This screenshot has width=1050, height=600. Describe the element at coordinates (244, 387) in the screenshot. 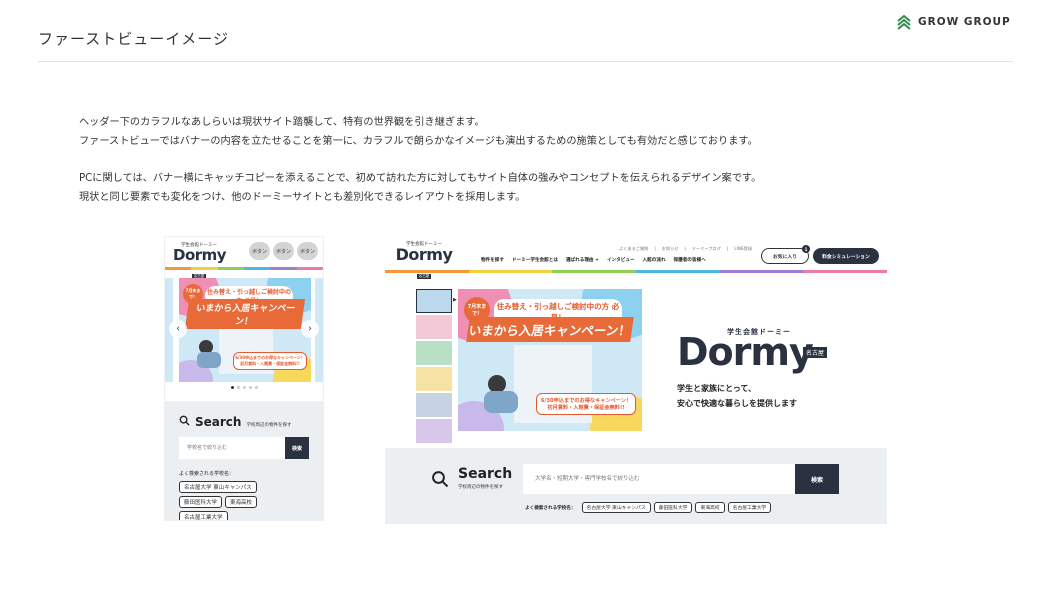

I see `carousel-dots` at that location.